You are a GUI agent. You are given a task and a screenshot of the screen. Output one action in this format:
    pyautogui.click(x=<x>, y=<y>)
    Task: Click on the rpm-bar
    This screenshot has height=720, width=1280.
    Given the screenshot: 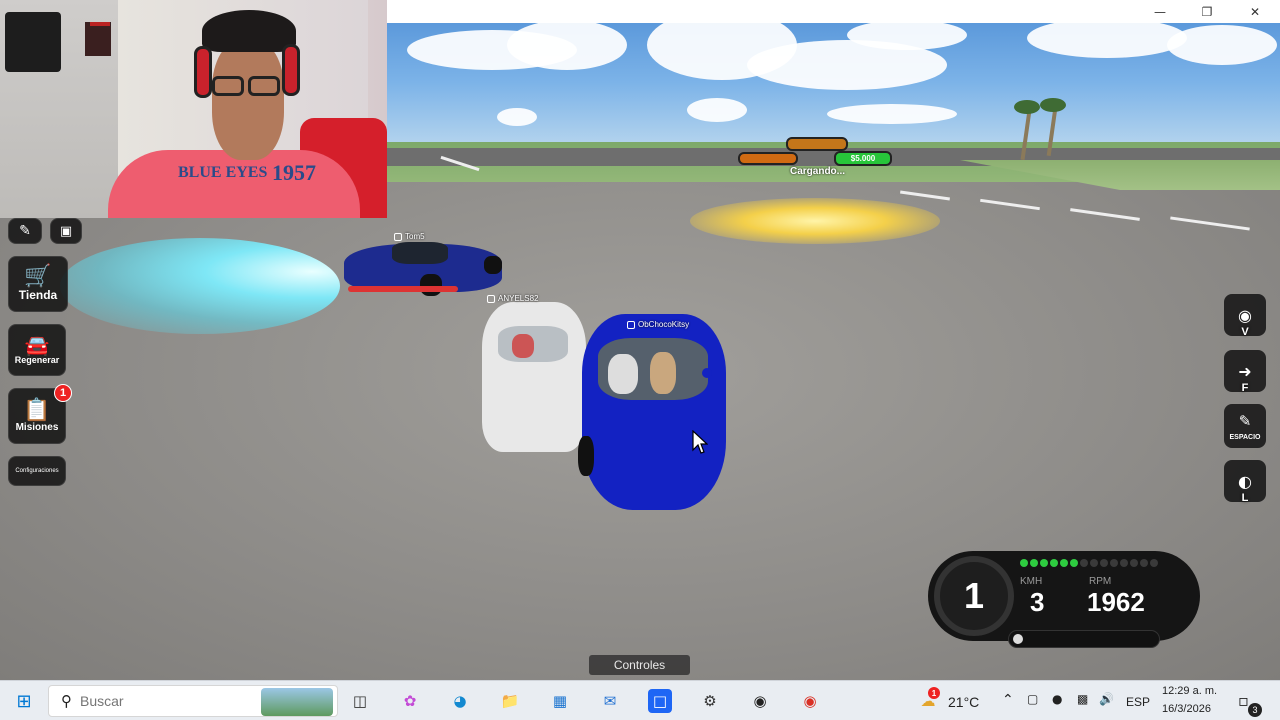 What is the action you would take?
    pyautogui.click(x=1084, y=639)
    